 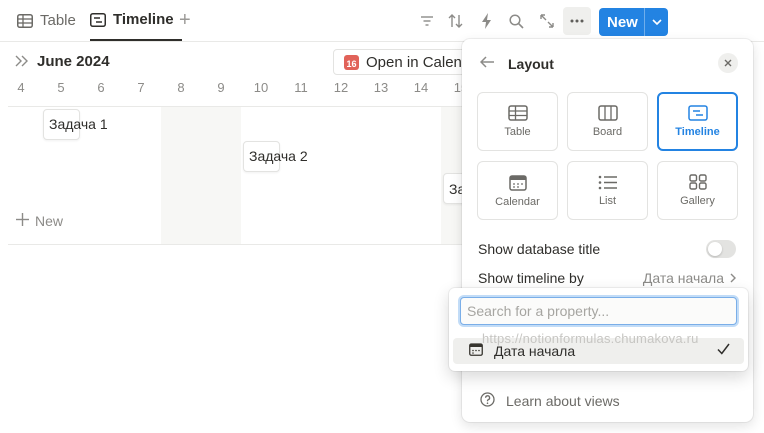 What do you see at coordinates (235, 90) in the screenshot?
I see `day-numbers: 4 5 6 7 8 9 10 11 12 13 14 15` at bounding box center [235, 90].